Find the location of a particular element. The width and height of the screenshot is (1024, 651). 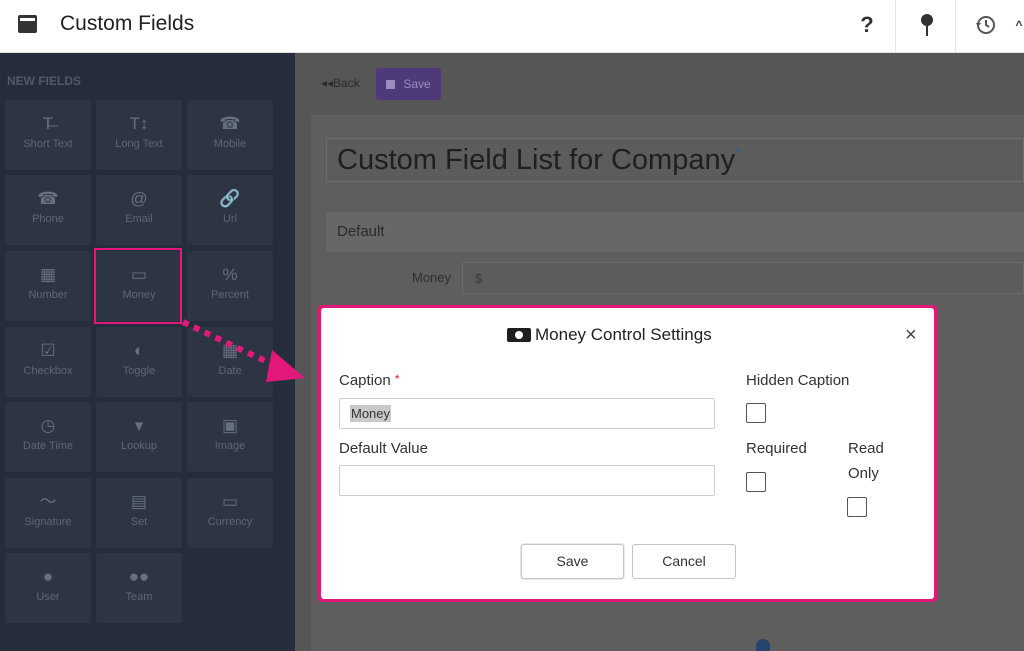

read-only-checkbox is located at coordinates (857, 507).